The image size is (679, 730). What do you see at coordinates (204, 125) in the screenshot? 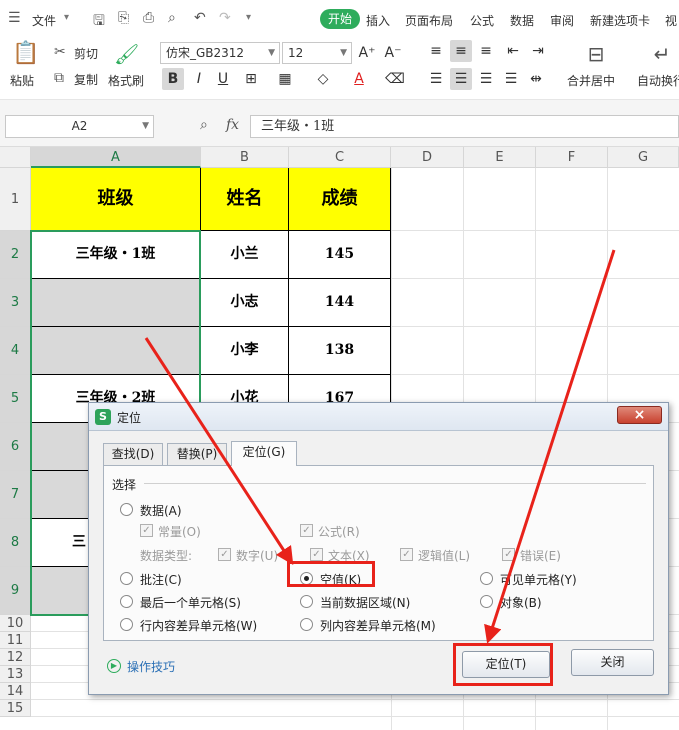
I see `zoom-icon: ⌕` at bounding box center [204, 125].